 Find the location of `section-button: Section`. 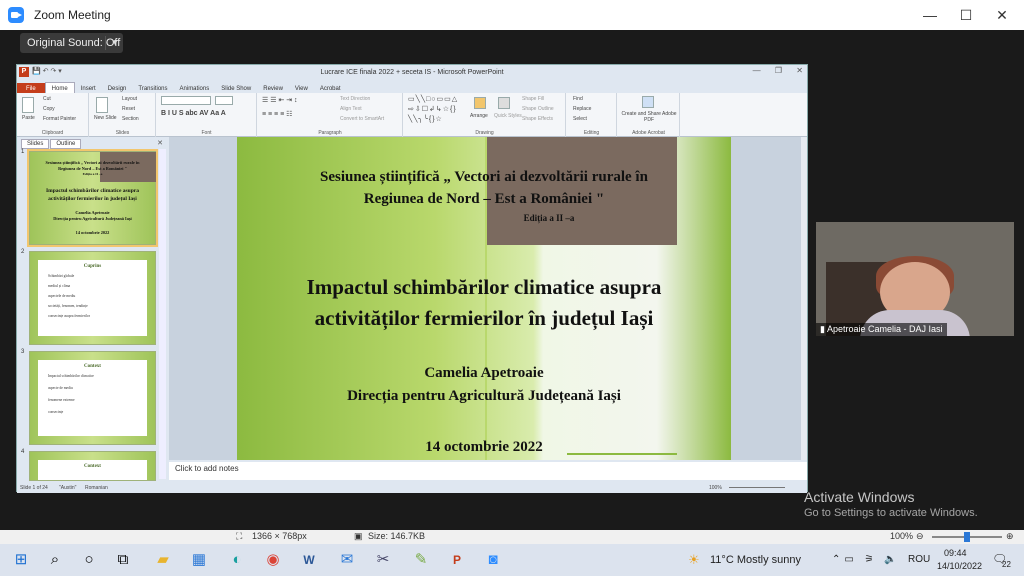

section-button: Section is located at coordinates (130, 119).